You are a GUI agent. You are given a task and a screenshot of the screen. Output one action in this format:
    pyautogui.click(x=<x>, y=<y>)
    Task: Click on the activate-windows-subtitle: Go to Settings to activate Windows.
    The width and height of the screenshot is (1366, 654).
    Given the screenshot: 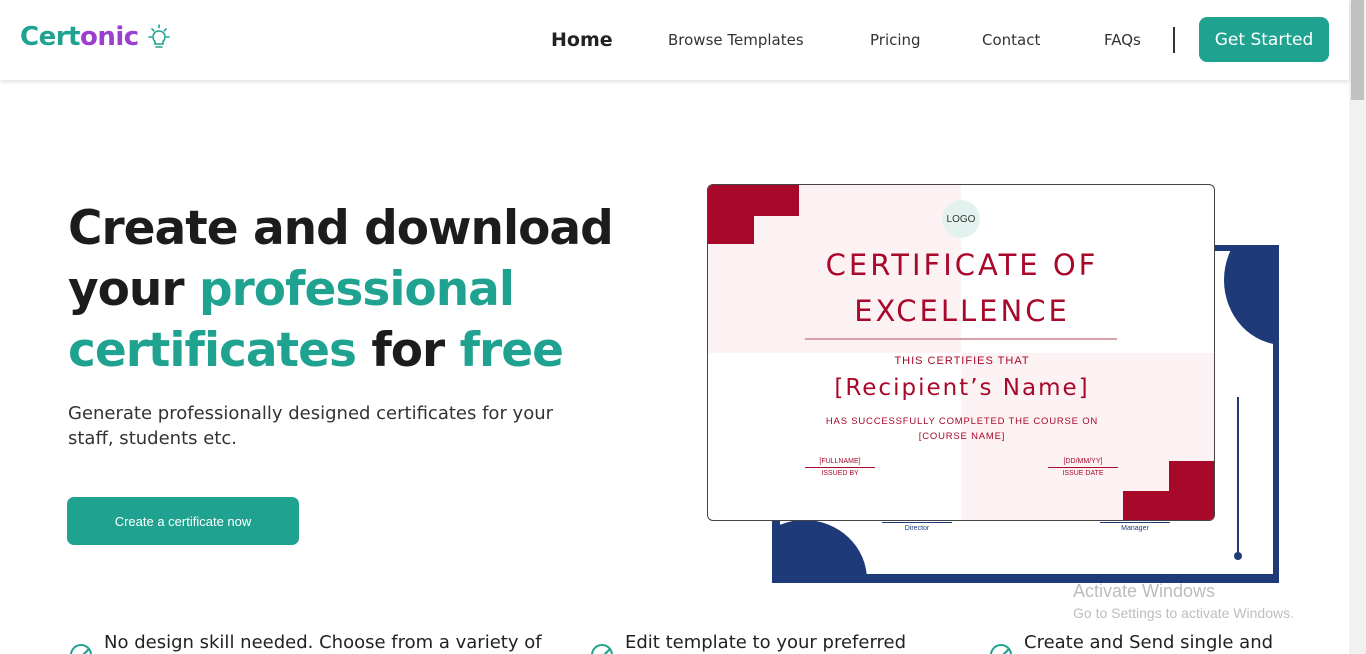 What is the action you would take?
    pyautogui.click(x=1183, y=613)
    